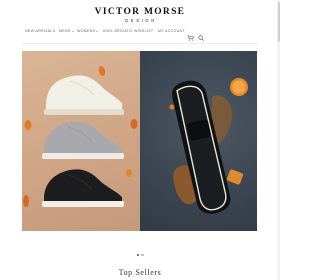 The image size is (320, 280). I want to click on nav-item-label: MENS, so click(65, 31).